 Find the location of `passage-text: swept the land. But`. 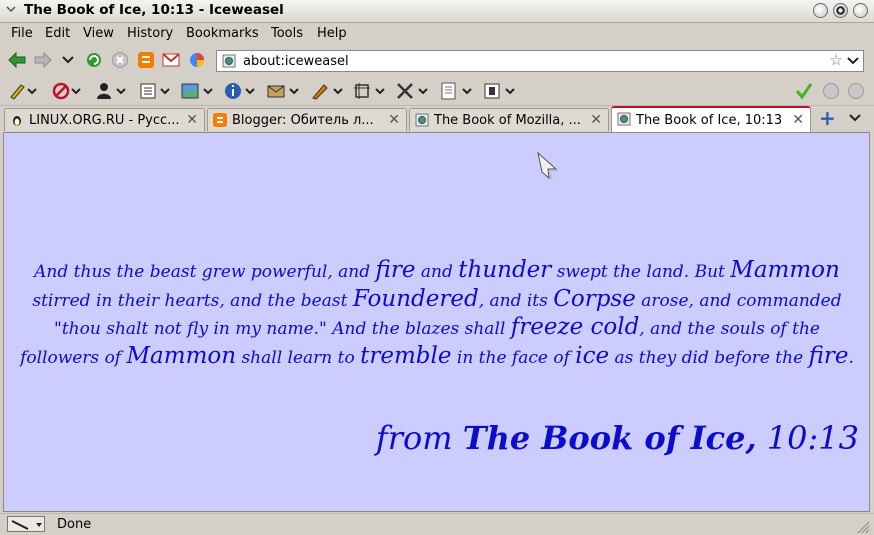

passage-text: swept the land. But is located at coordinates (641, 272).